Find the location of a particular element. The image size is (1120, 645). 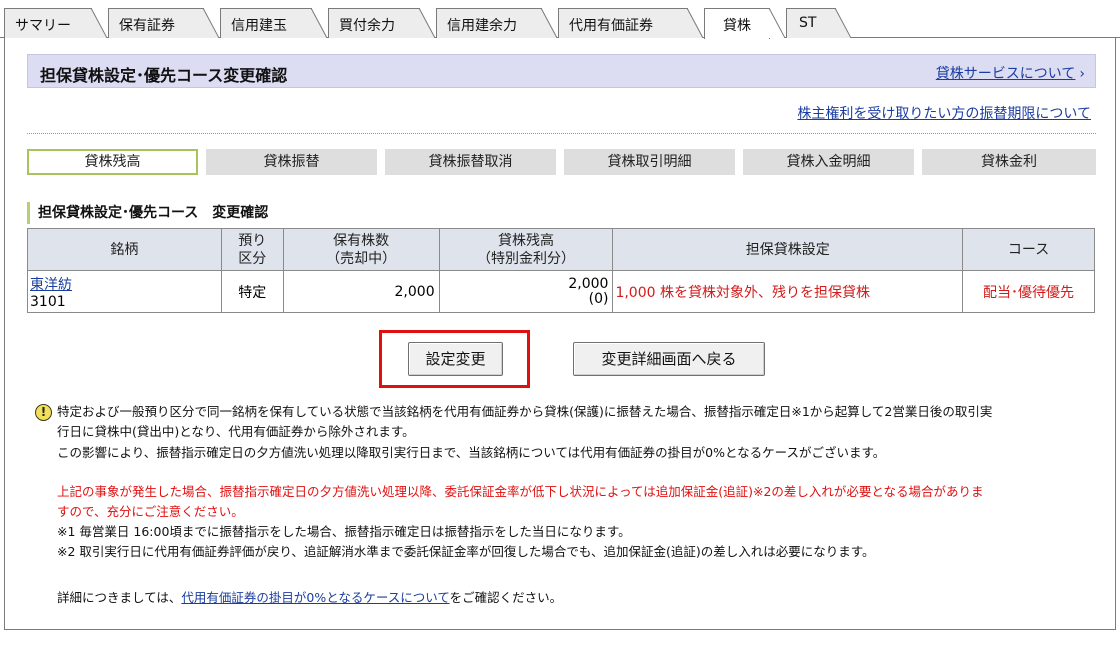

tab-label: サマリー is located at coordinates (43, 26).